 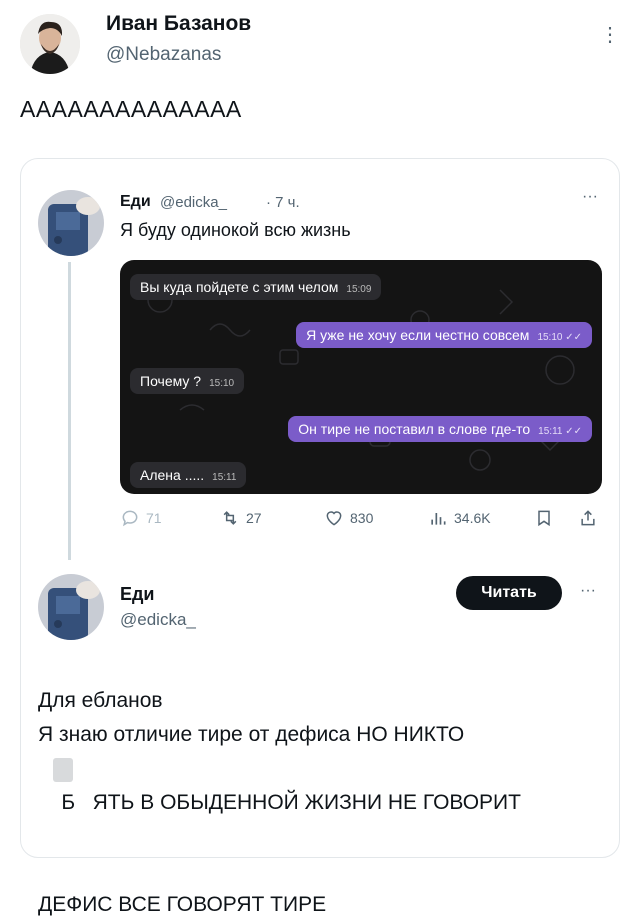 What do you see at coordinates (141, 518) in the screenshot?
I see `reply-button: 71` at bounding box center [141, 518].